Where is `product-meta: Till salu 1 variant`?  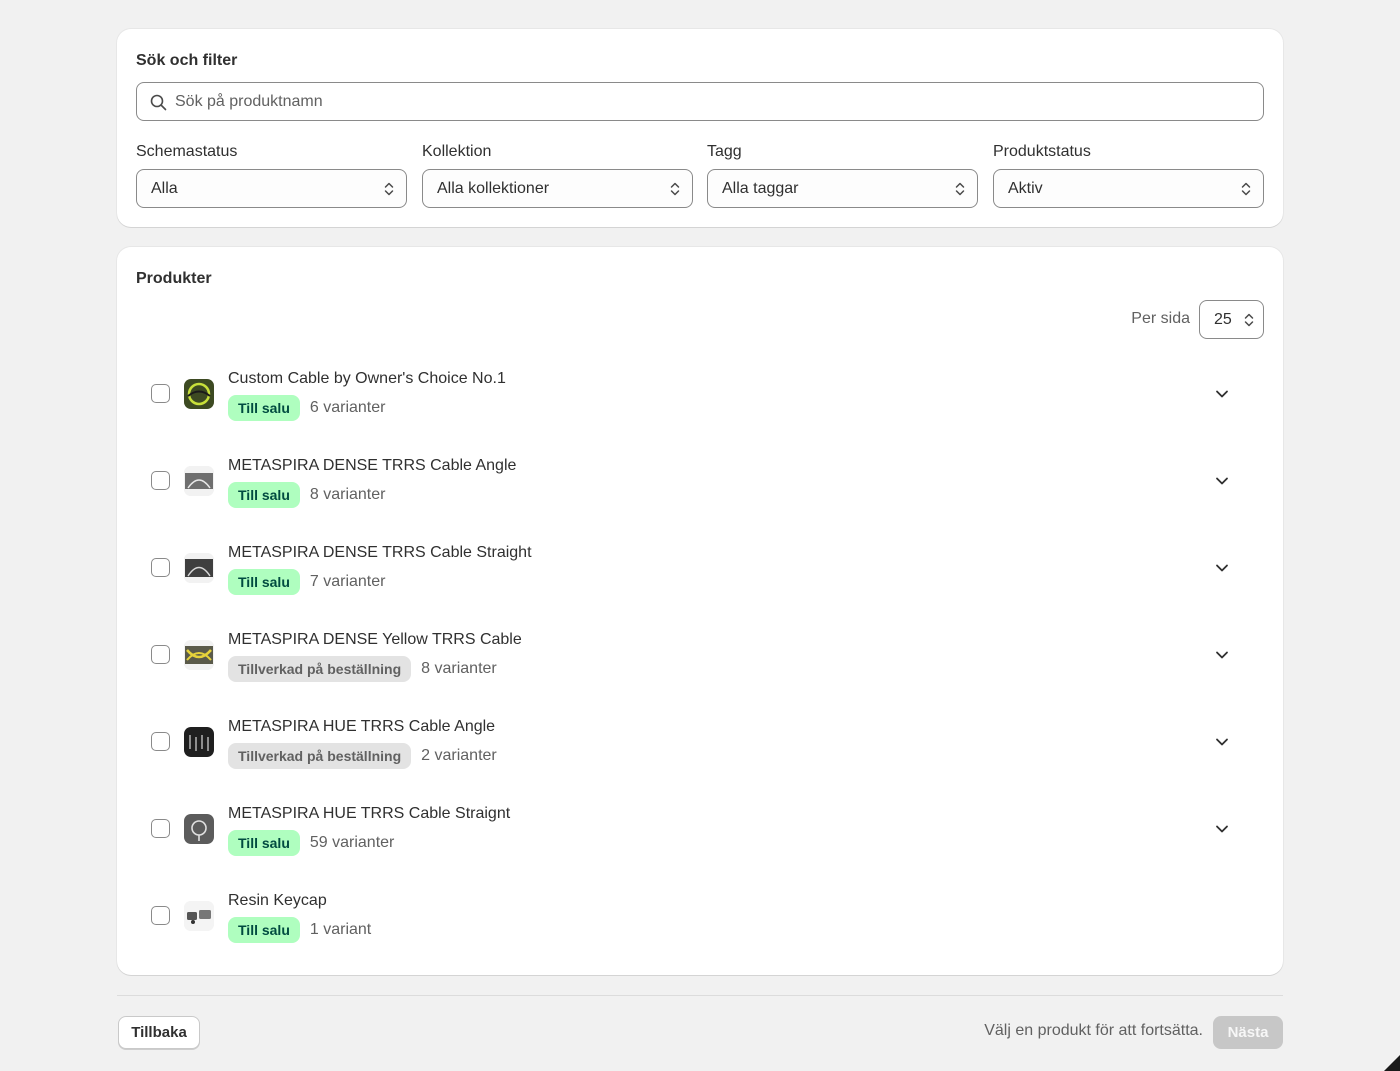
product-meta: Till salu 1 variant is located at coordinates (299, 930).